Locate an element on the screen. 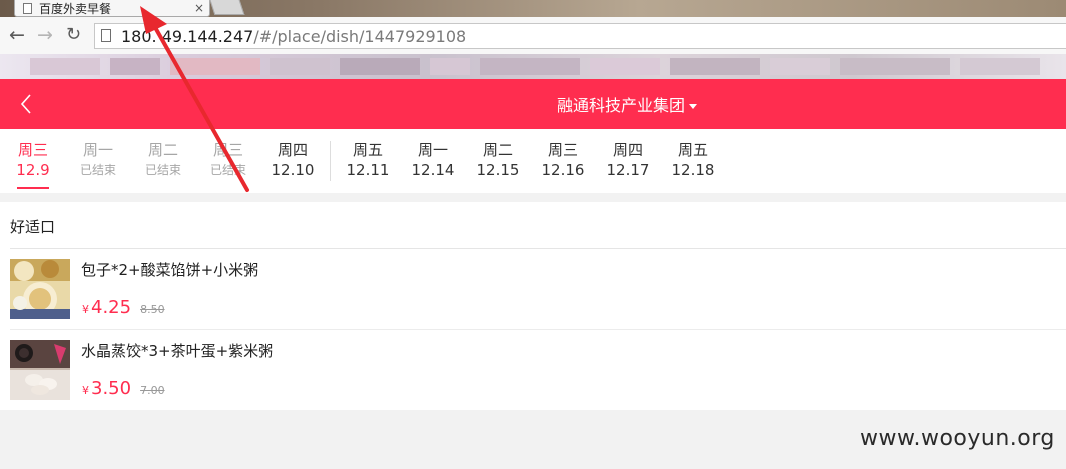 Image resolution: width=1066 pixels, height=469 pixels. date-tab-ended: 周三 已结束 is located at coordinates (228, 161).